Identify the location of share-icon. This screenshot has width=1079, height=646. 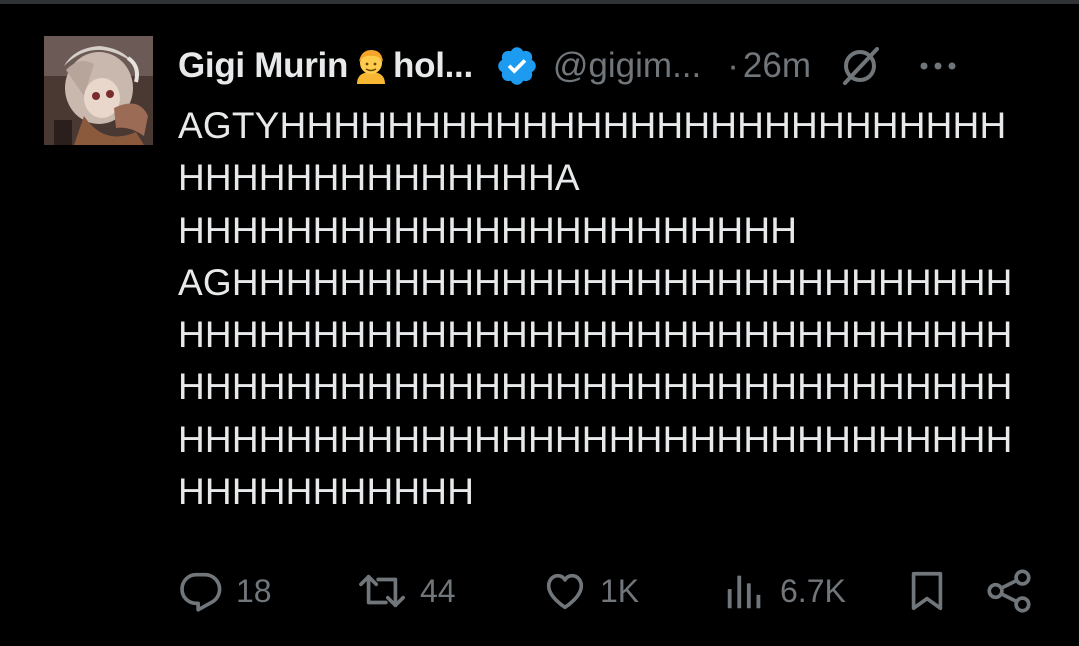
(1009, 591).